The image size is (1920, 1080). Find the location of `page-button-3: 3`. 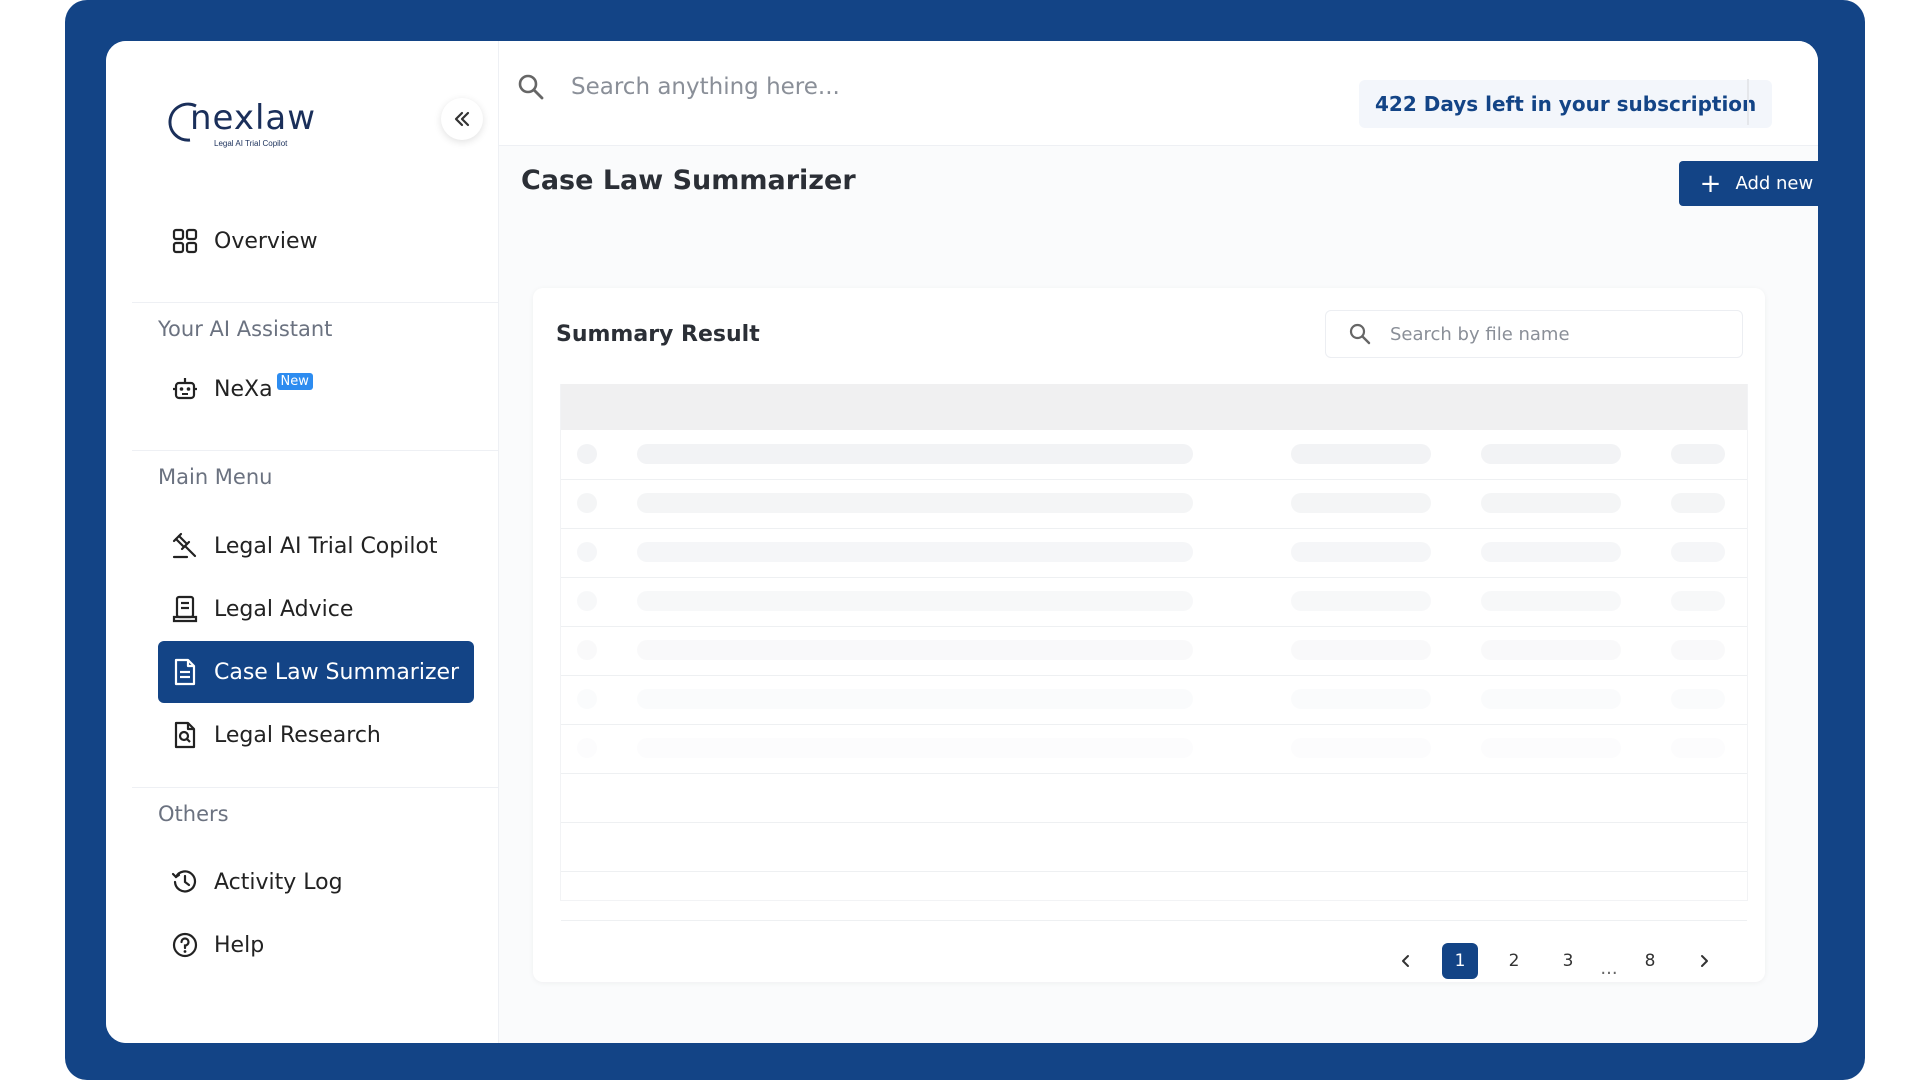

page-button-3: 3 is located at coordinates (1568, 961).